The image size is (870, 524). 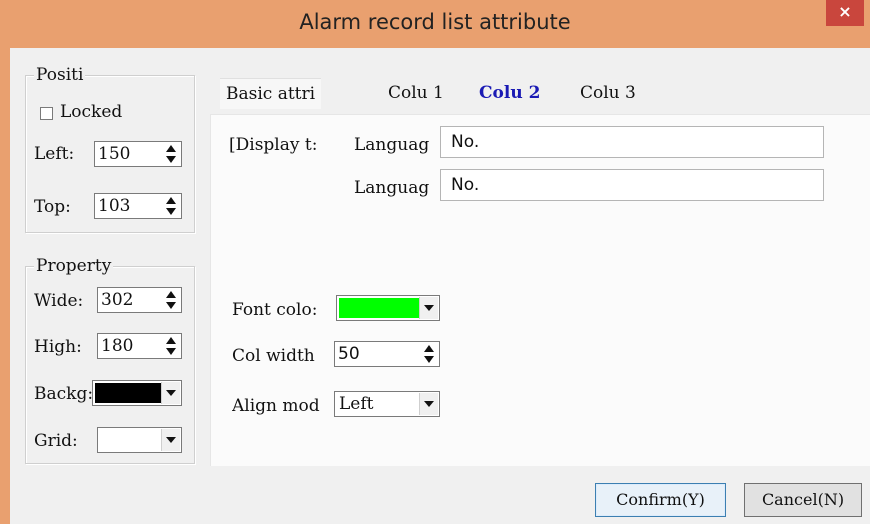 What do you see at coordinates (139, 300) in the screenshot?
I see `wide-spinner: 302` at bounding box center [139, 300].